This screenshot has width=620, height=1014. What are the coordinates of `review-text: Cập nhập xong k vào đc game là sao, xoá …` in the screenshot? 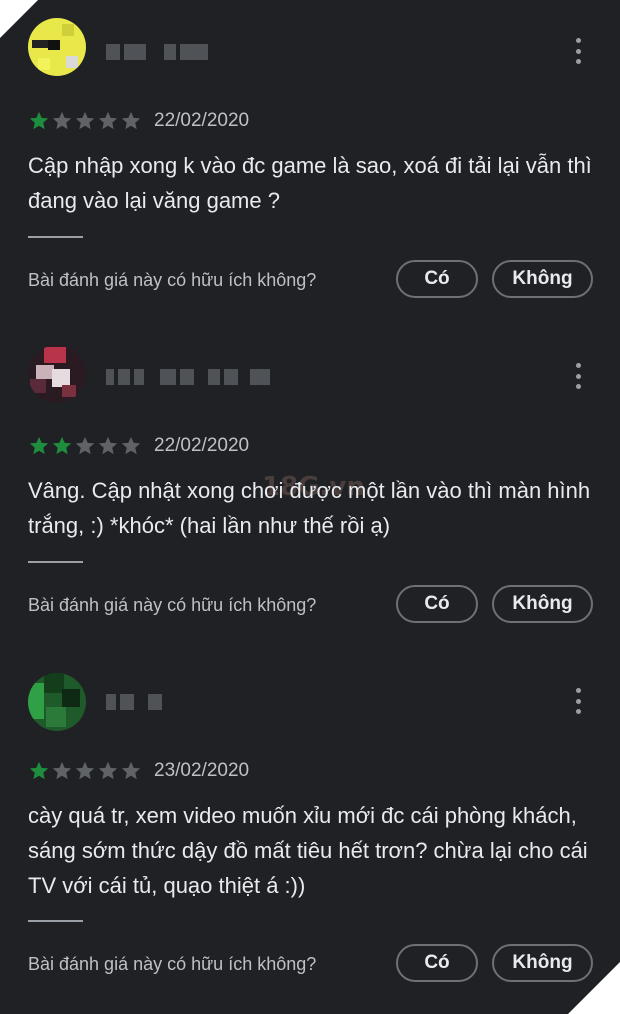 It's located at (310, 183).